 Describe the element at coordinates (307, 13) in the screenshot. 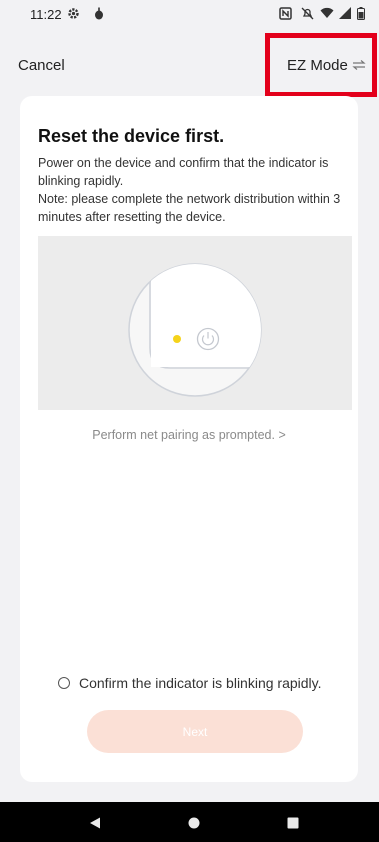

I see `mute-icon` at that location.